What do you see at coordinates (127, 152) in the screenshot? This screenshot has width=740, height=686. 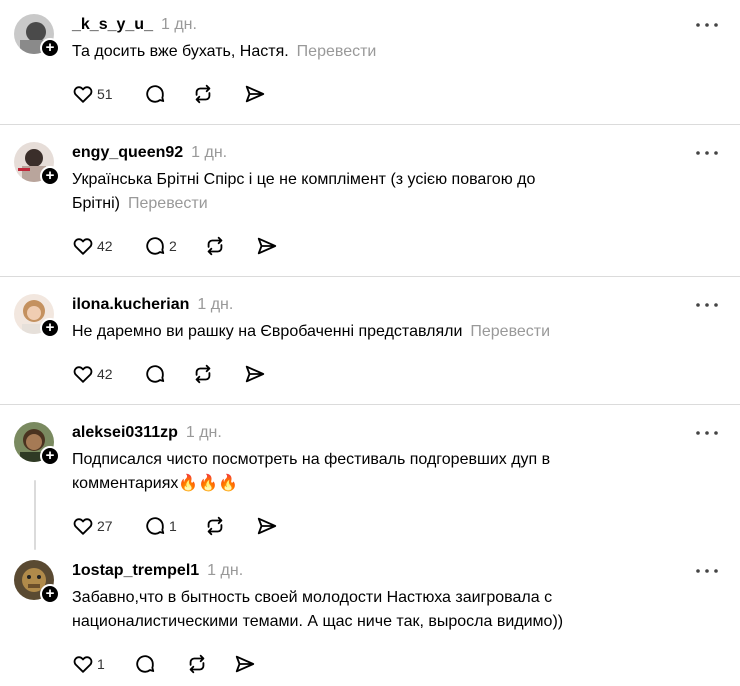 I see `username: engy_queen92` at bounding box center [127, 152].